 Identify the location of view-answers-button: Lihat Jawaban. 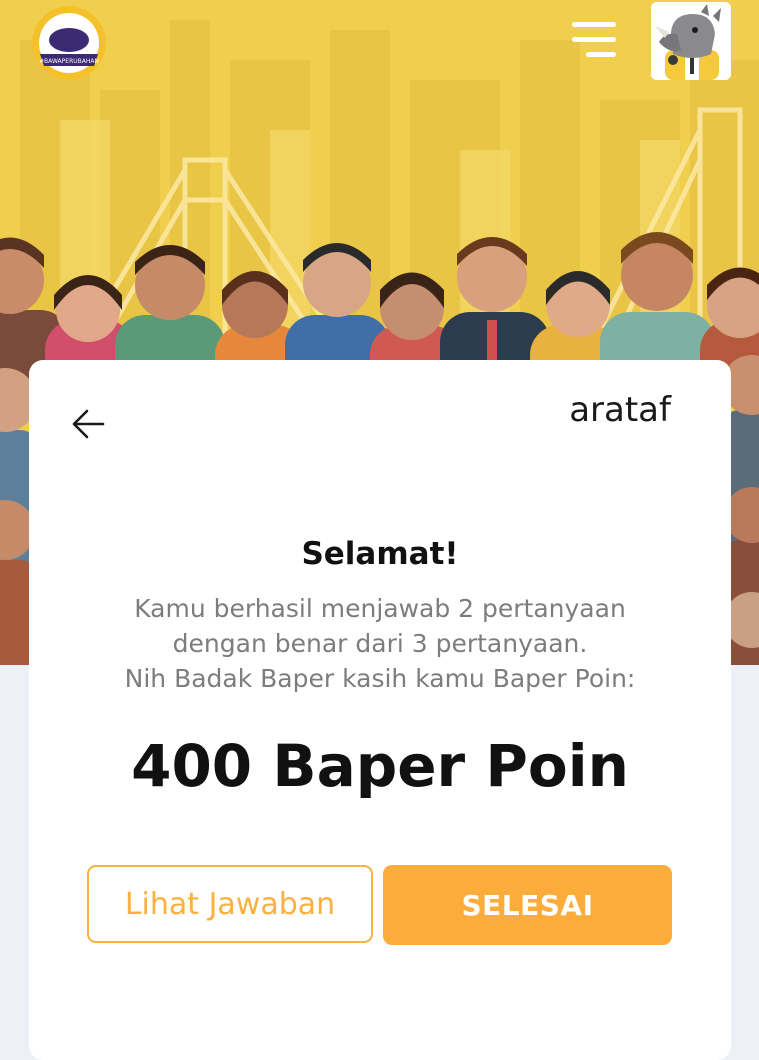
(230, 904).